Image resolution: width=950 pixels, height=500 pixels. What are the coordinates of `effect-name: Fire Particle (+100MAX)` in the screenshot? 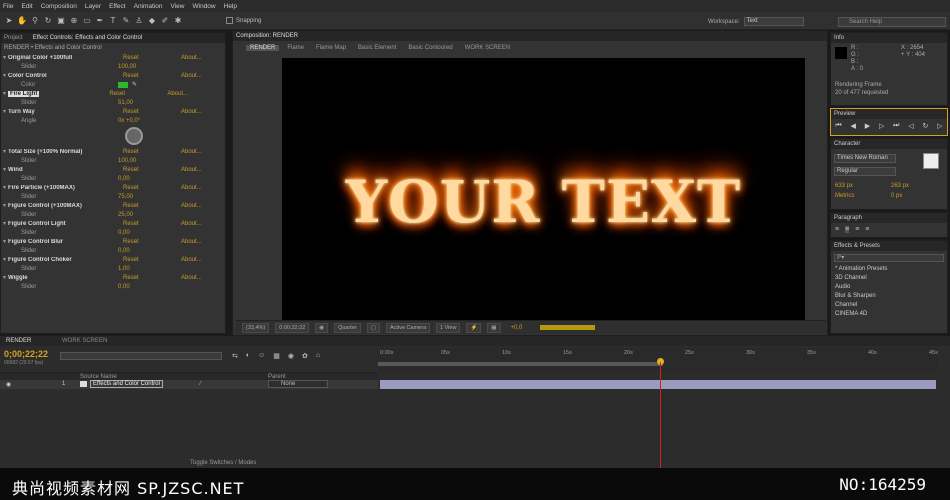 It's located at (65, 188).